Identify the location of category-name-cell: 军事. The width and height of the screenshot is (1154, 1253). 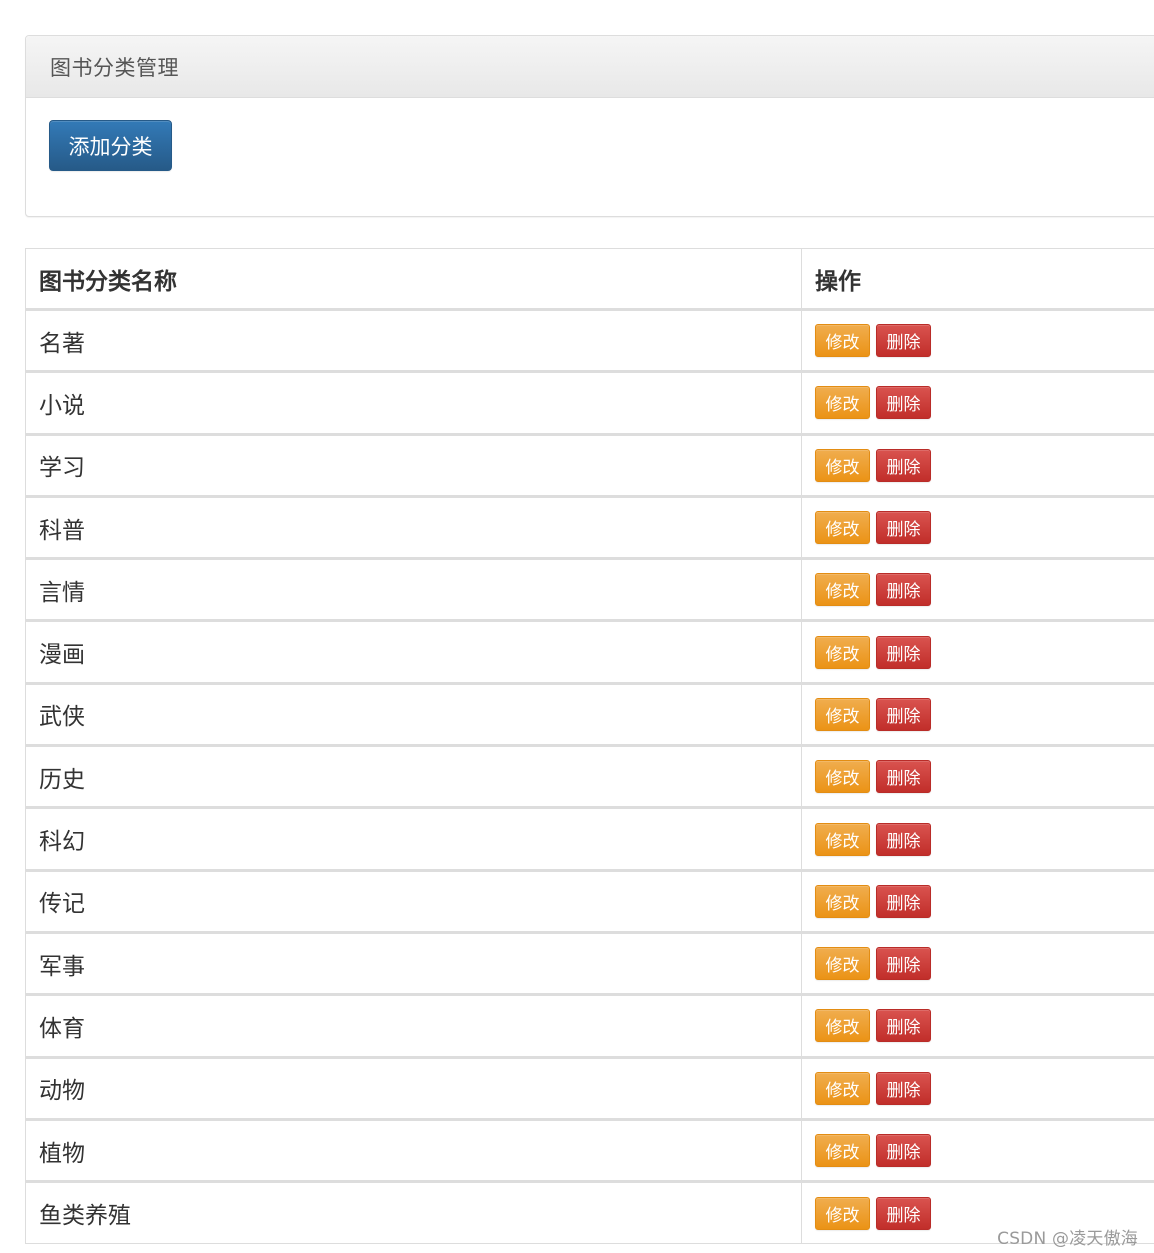
(413, 963).